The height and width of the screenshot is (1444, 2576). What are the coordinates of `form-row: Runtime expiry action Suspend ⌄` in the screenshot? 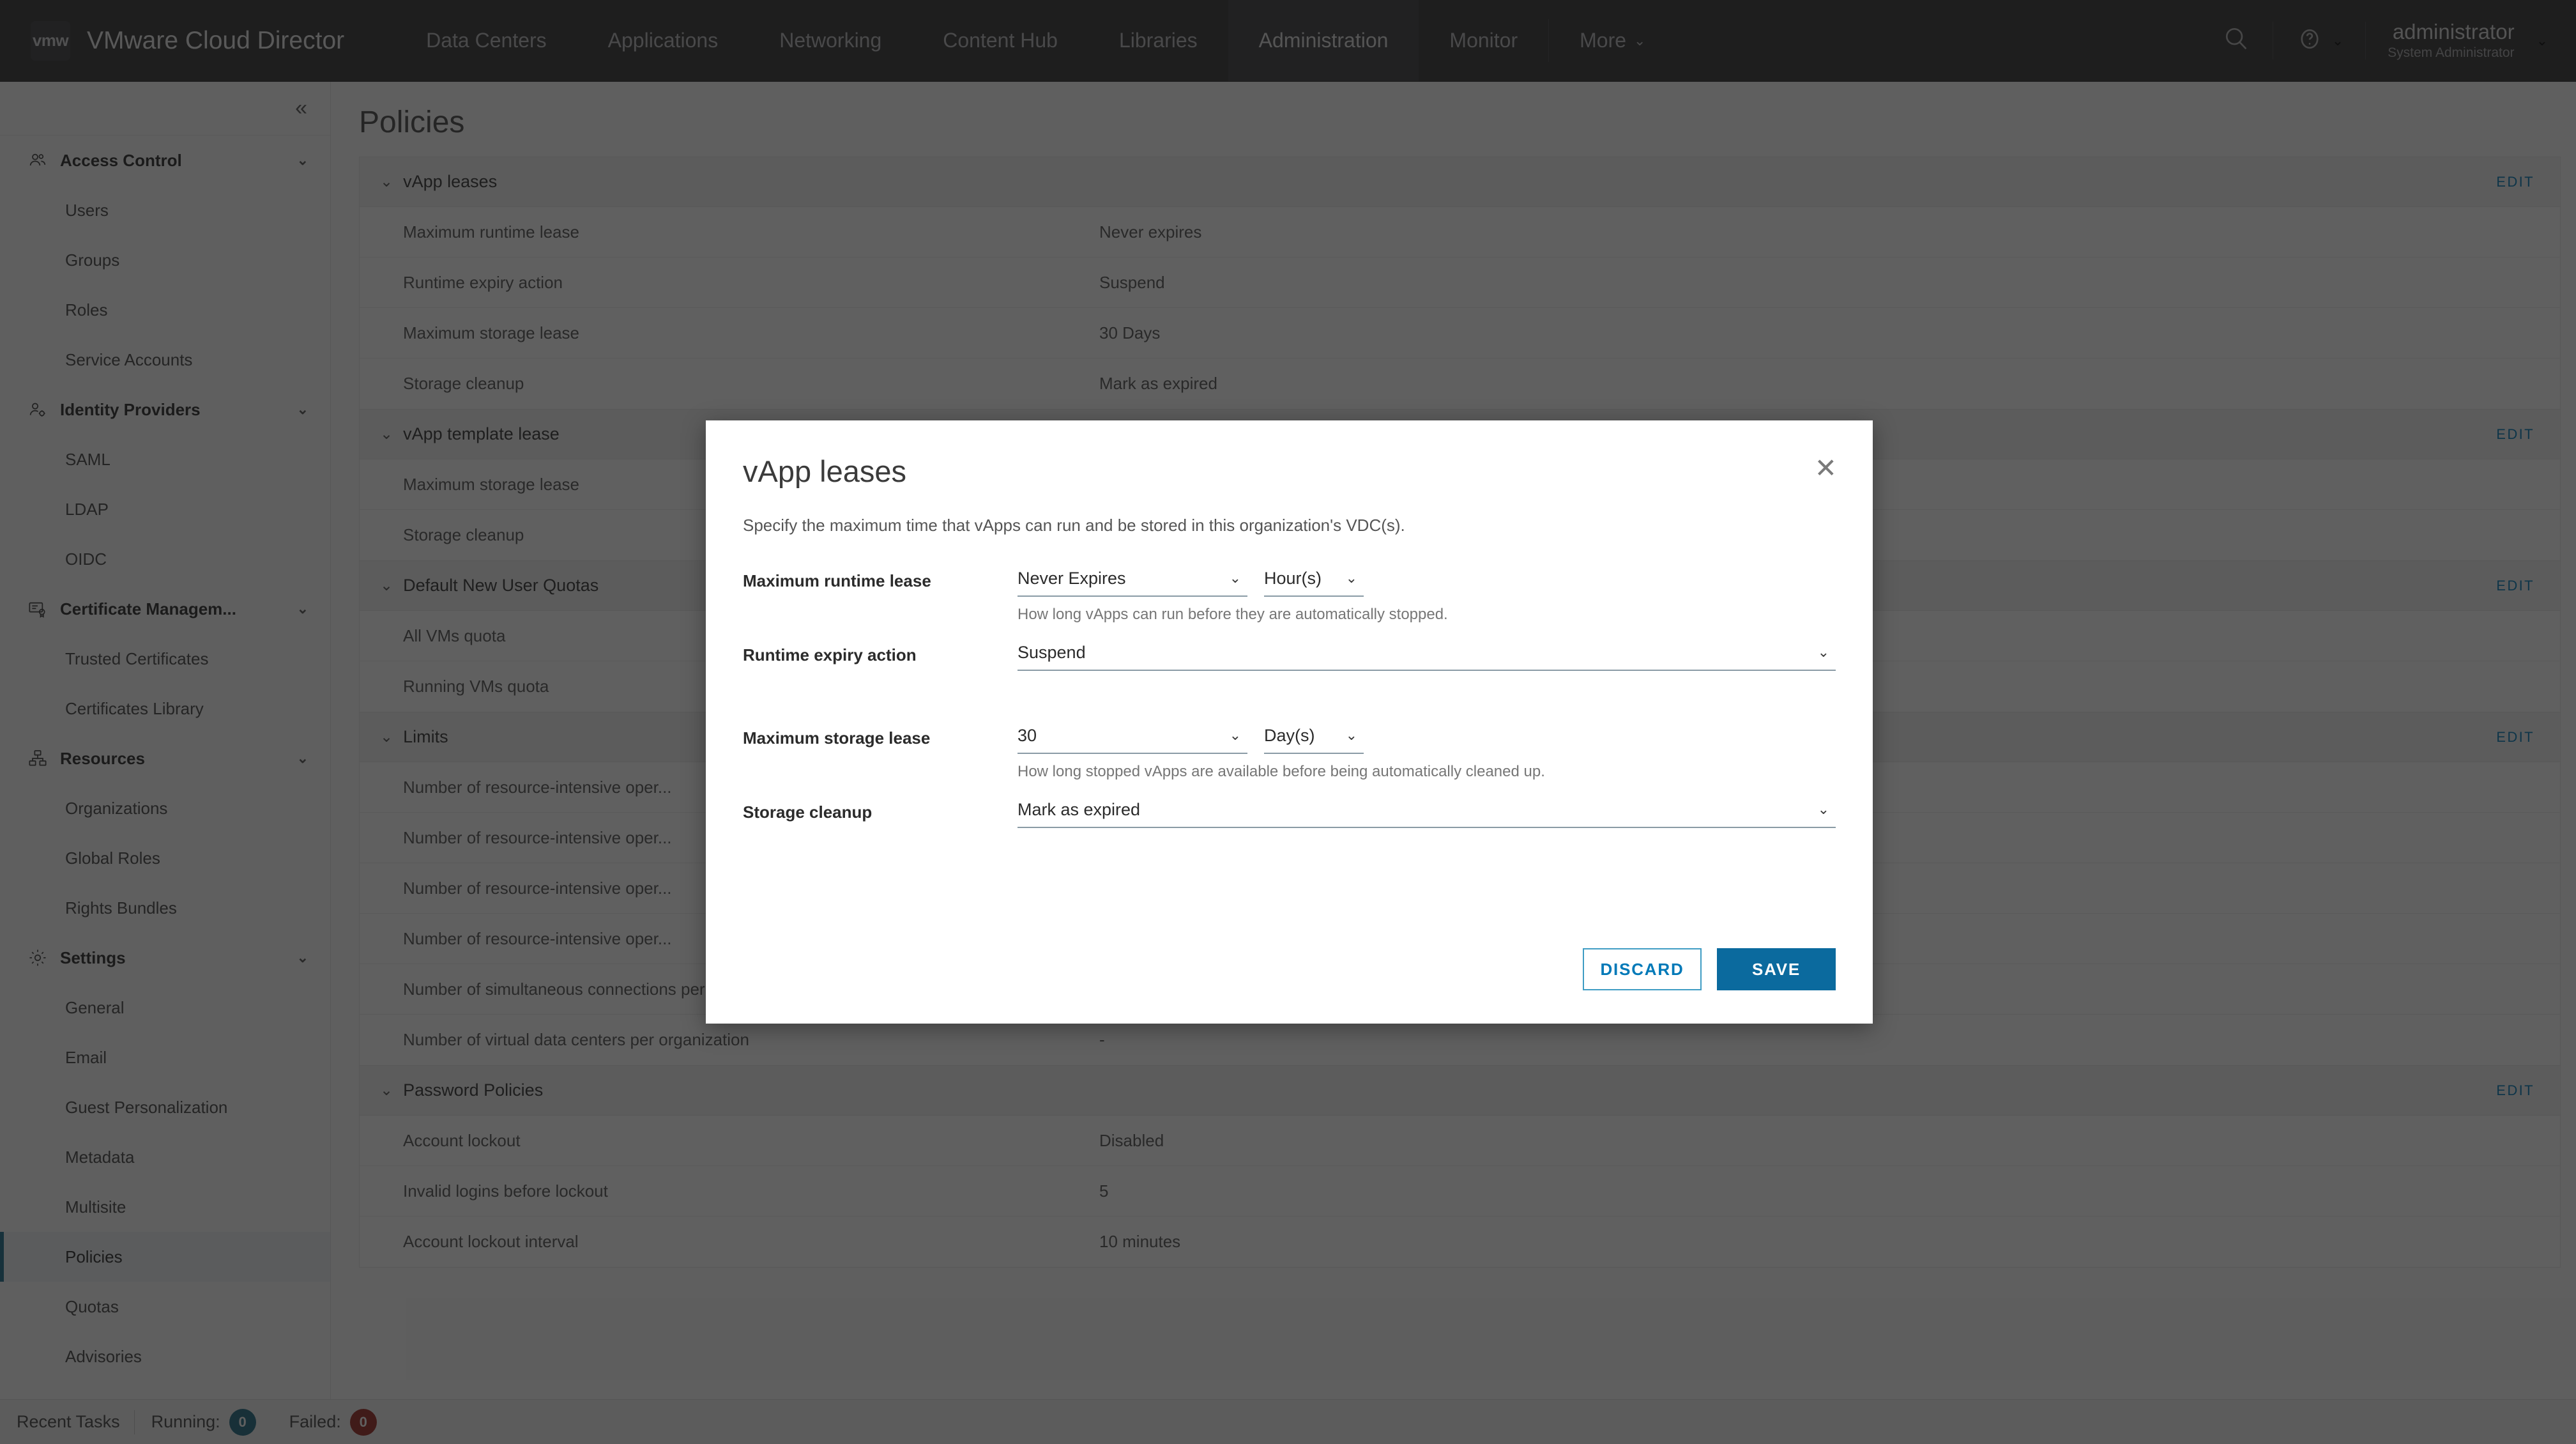 It's located at (1289, 671).